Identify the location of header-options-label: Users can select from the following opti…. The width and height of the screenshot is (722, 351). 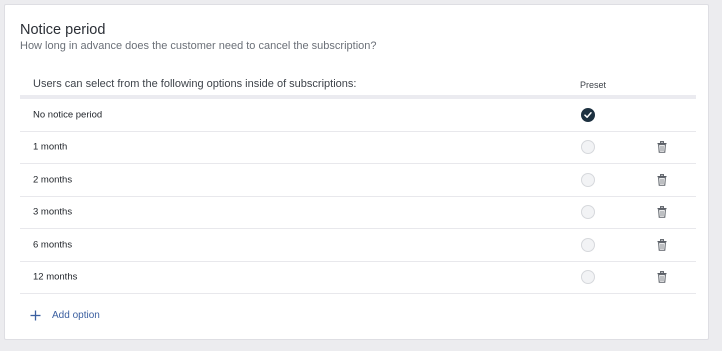
(195, 84).